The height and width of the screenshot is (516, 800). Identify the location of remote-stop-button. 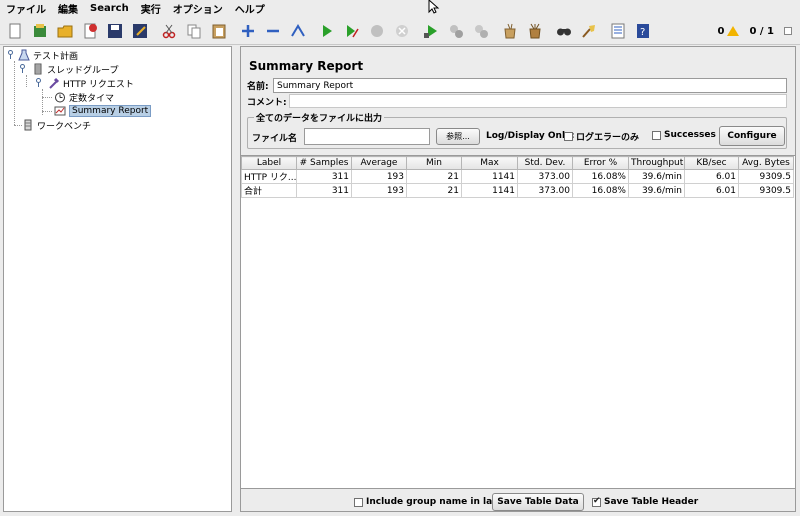
(456, 31).